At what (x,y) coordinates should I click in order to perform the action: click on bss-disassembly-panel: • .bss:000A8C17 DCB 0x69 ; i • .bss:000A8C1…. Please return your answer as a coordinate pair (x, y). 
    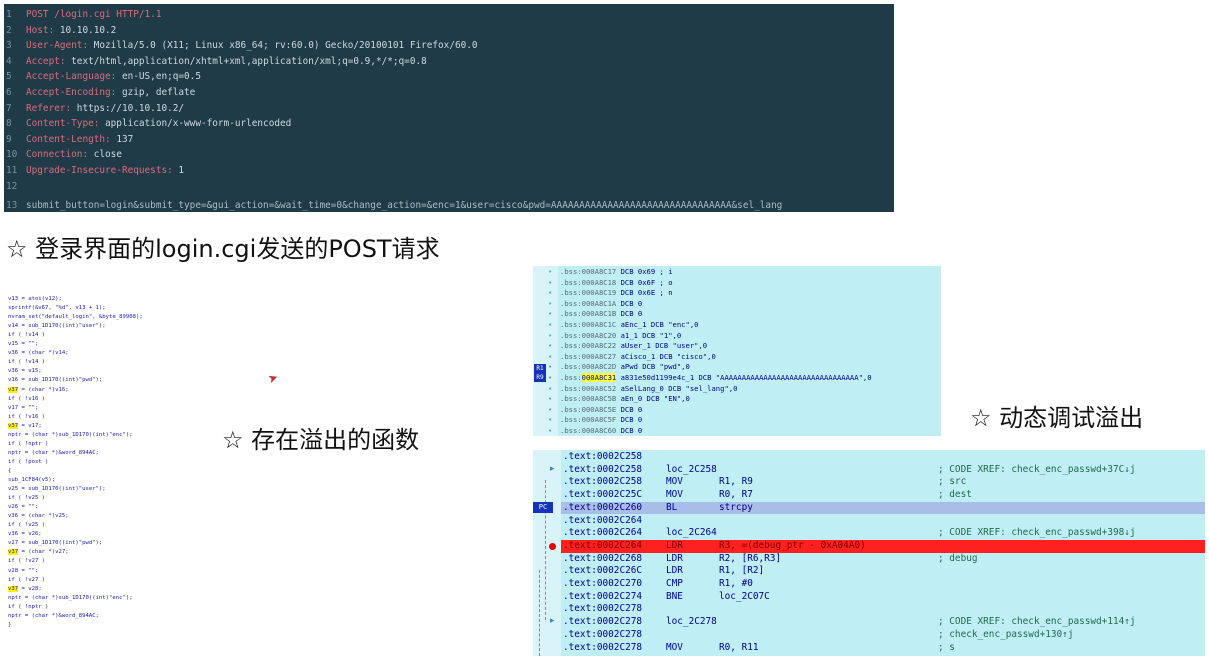
    Looking at the image, I should click on (737, 351).